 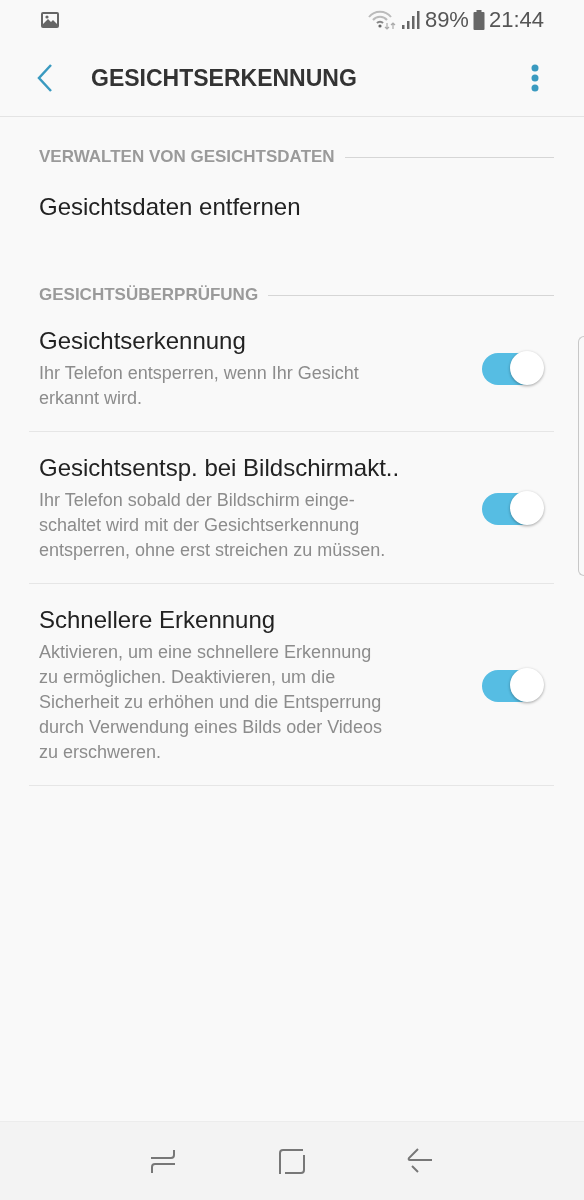 What do you see at coordinates (446, 20) in the screenshot?
I see `battery-percent: 89%` at bounding box center [446, 20].